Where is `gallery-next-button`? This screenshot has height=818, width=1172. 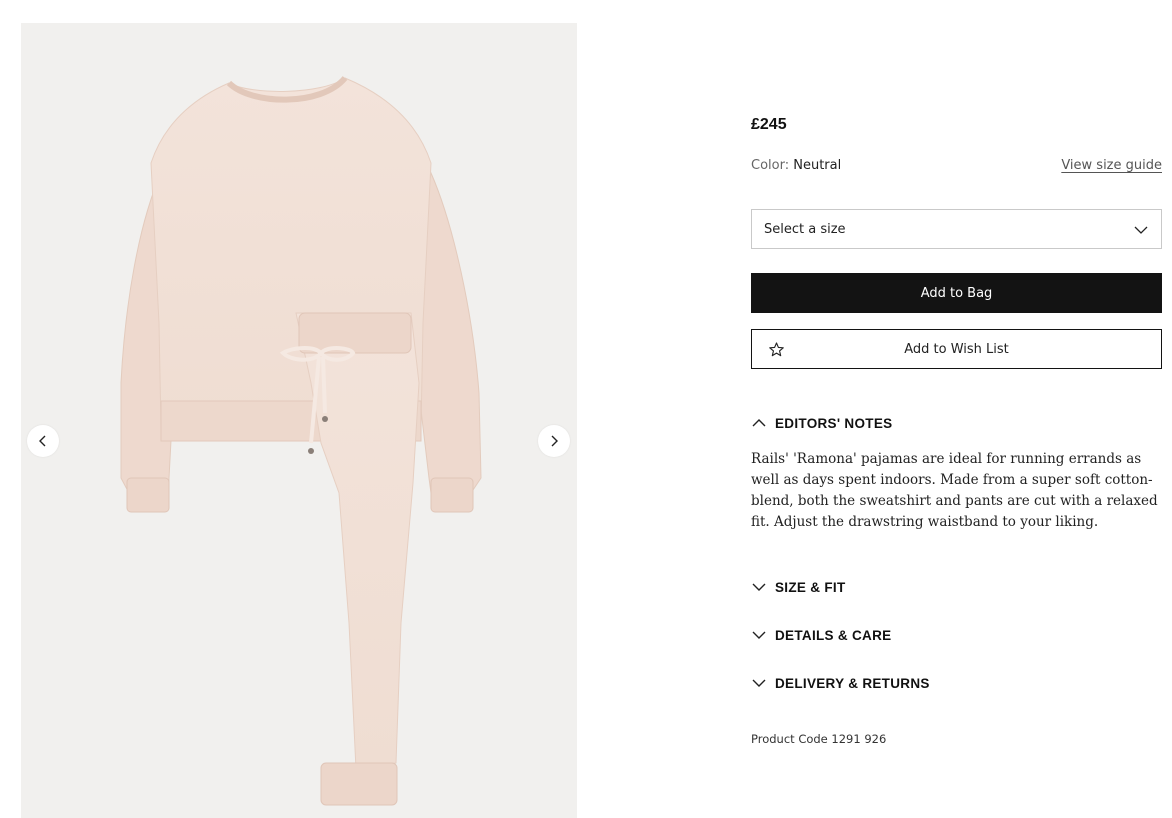
gallery-next-button is located at coordinates (554, 441).